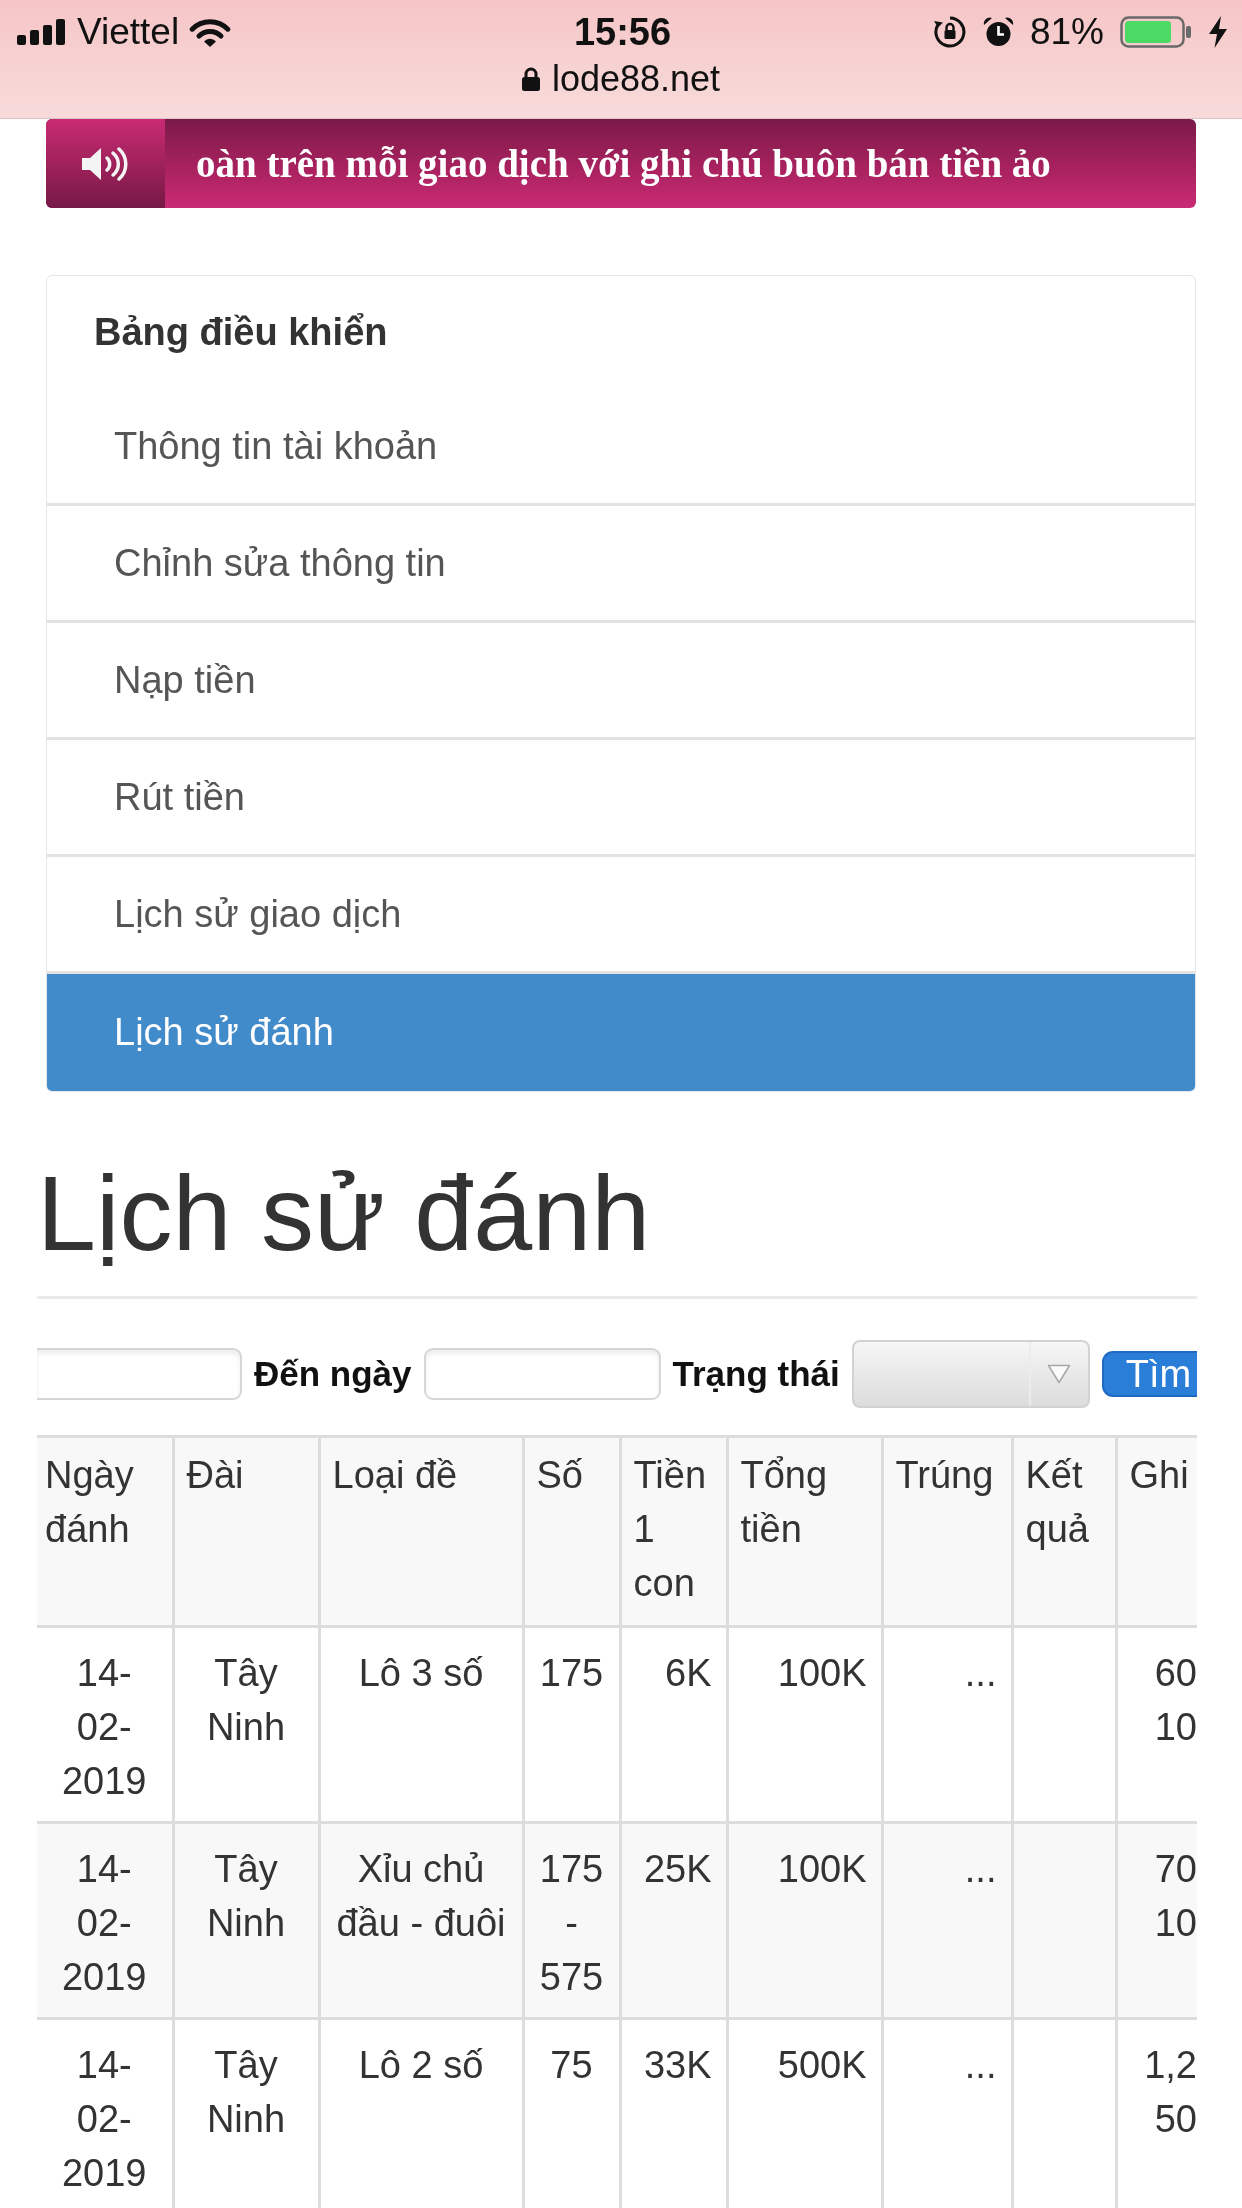  What do you see at coordinates (1066, 32) in the screenshot?
I see `battery-percentage: 81%` at bounding box center [1066, 32].